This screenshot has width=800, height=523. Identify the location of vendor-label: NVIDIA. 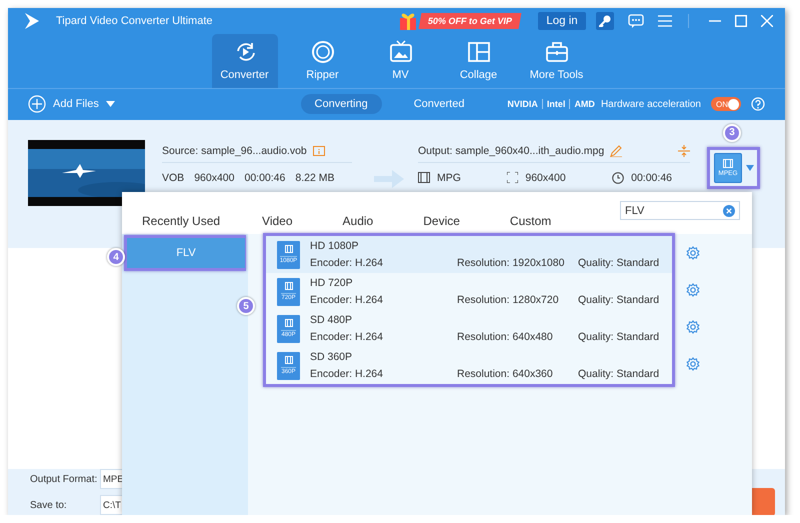
(522, 104).